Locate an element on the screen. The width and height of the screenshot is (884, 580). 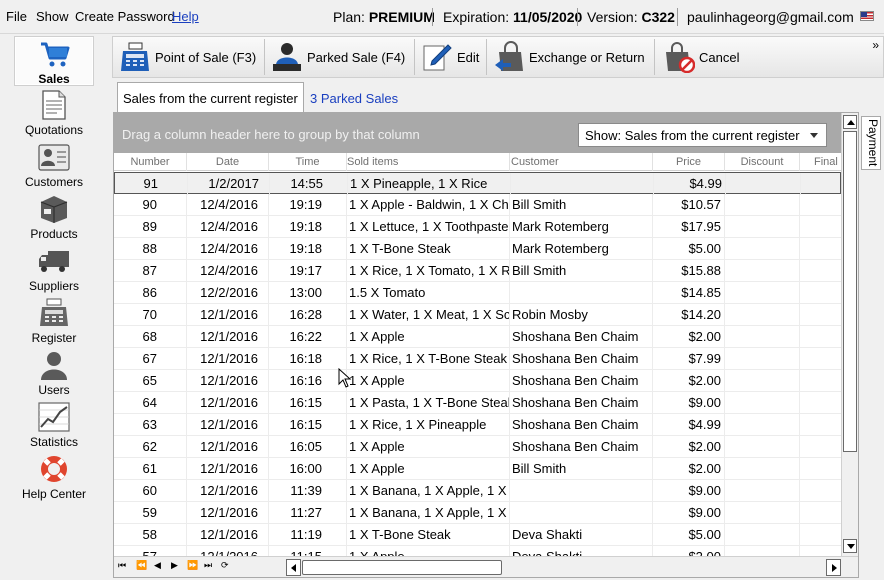
next-record-button: ▶ is located at coordinates (174, 565).